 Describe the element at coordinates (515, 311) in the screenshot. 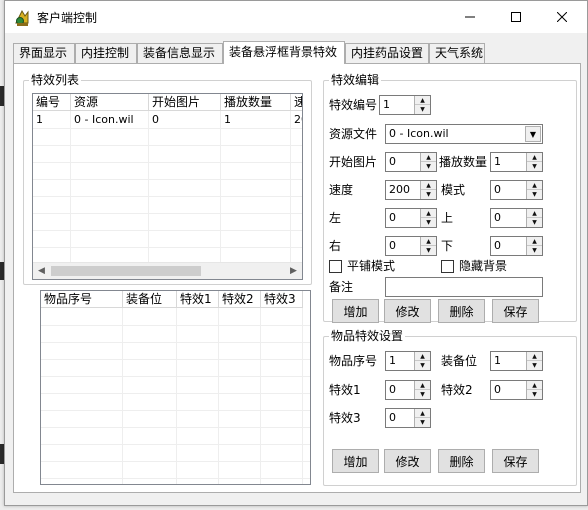

I see `effect-save-button: 保存` at that location.